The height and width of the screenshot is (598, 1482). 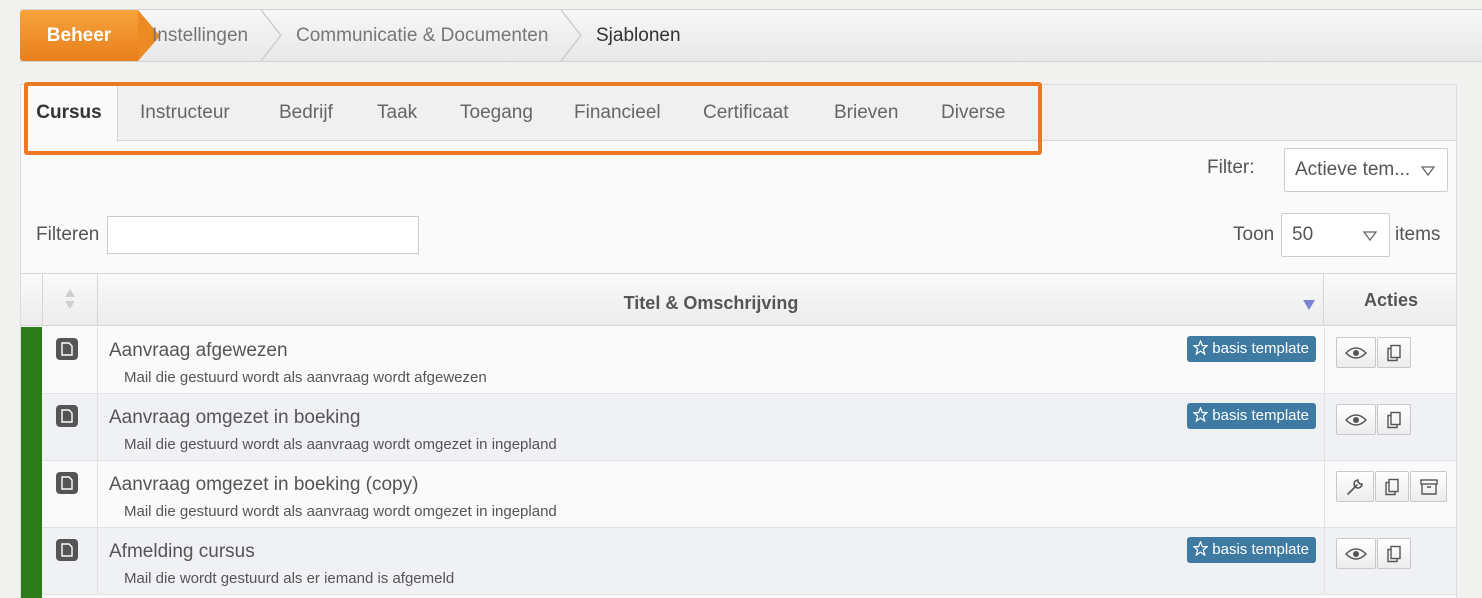 I want to click on status-column-header, so click(x=32, y=300).